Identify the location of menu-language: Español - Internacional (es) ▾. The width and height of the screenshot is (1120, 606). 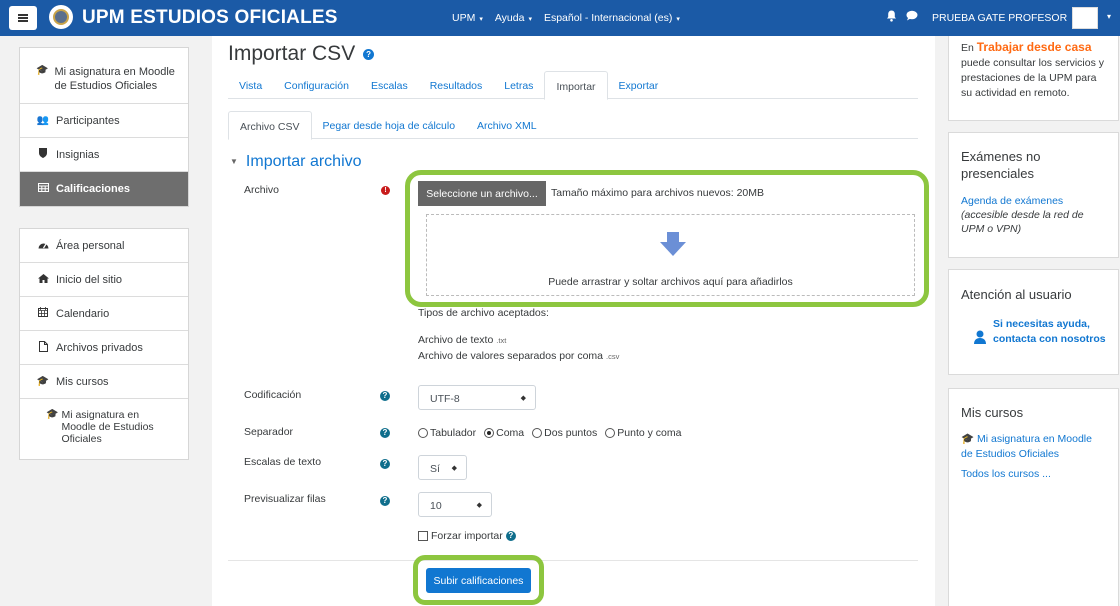
(612, 18).